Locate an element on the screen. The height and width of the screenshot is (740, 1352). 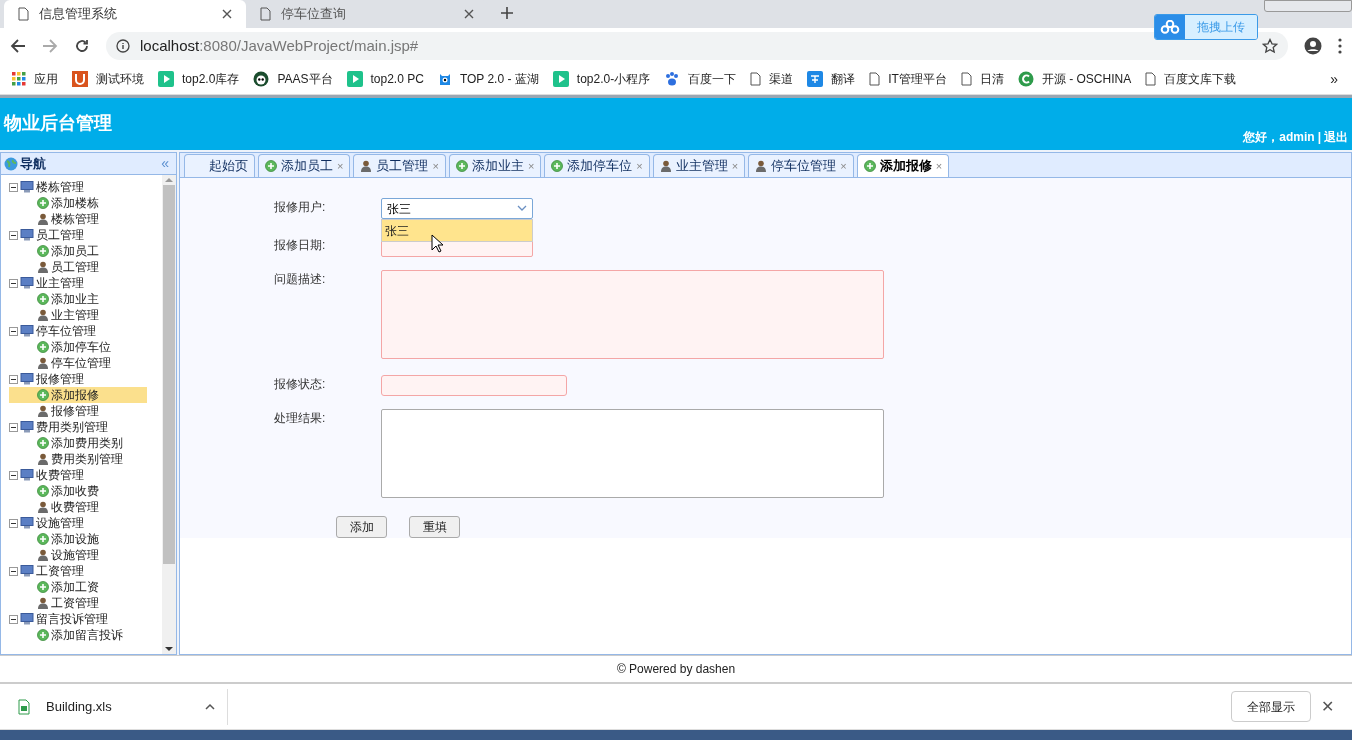
tree-item: 业主管理 is located at coordinates (78, 315).